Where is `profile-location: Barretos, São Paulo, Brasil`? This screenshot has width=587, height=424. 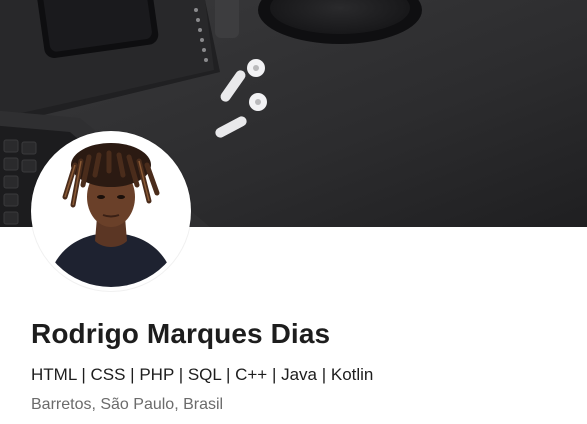
profile-location: Barretos, São Paulo, Brasil is located at coordinates (127, 404).